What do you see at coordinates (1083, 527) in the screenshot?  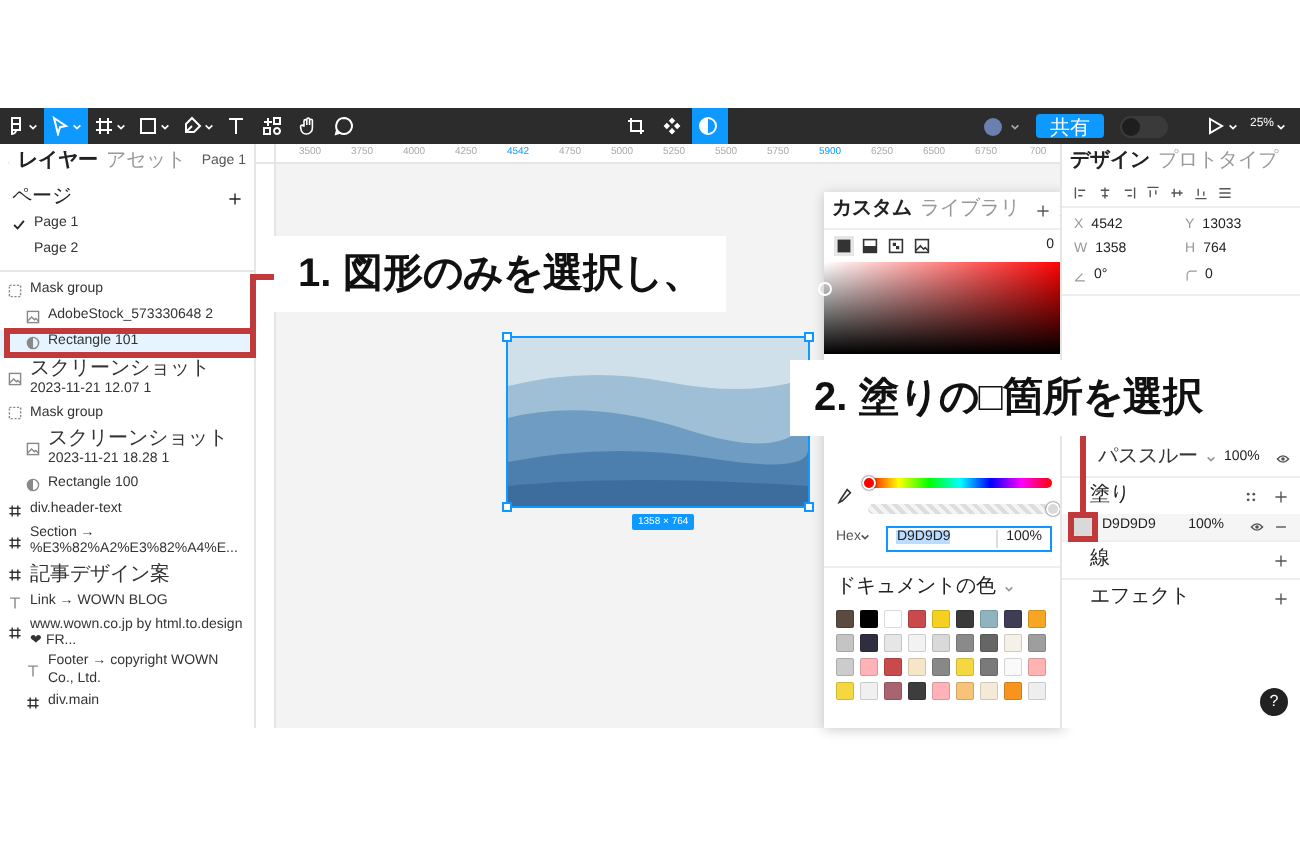 I see `fill-swatch` at bounding box center [1083, 527].